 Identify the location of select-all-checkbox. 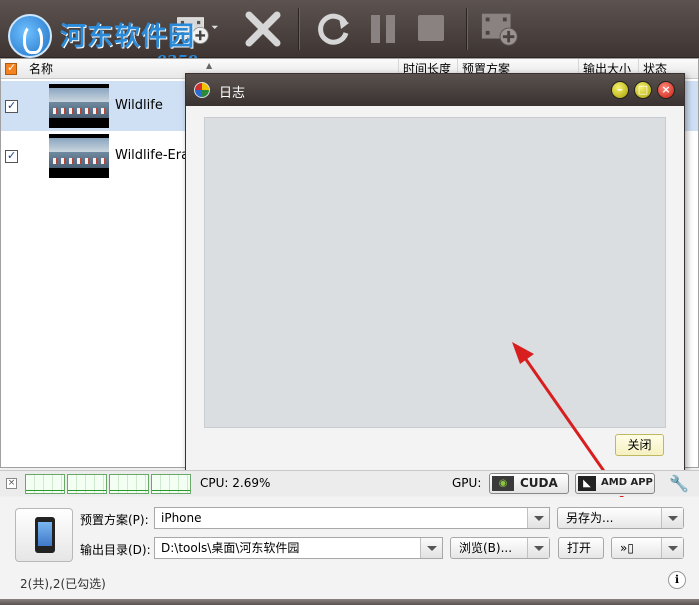
(11, 68).